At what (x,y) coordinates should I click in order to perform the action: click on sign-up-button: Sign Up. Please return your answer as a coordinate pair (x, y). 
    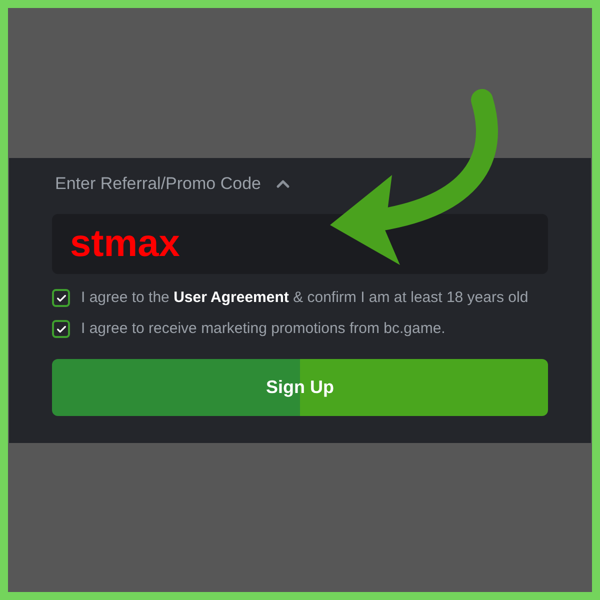
    Looking at the image, I should click on (300, 387).